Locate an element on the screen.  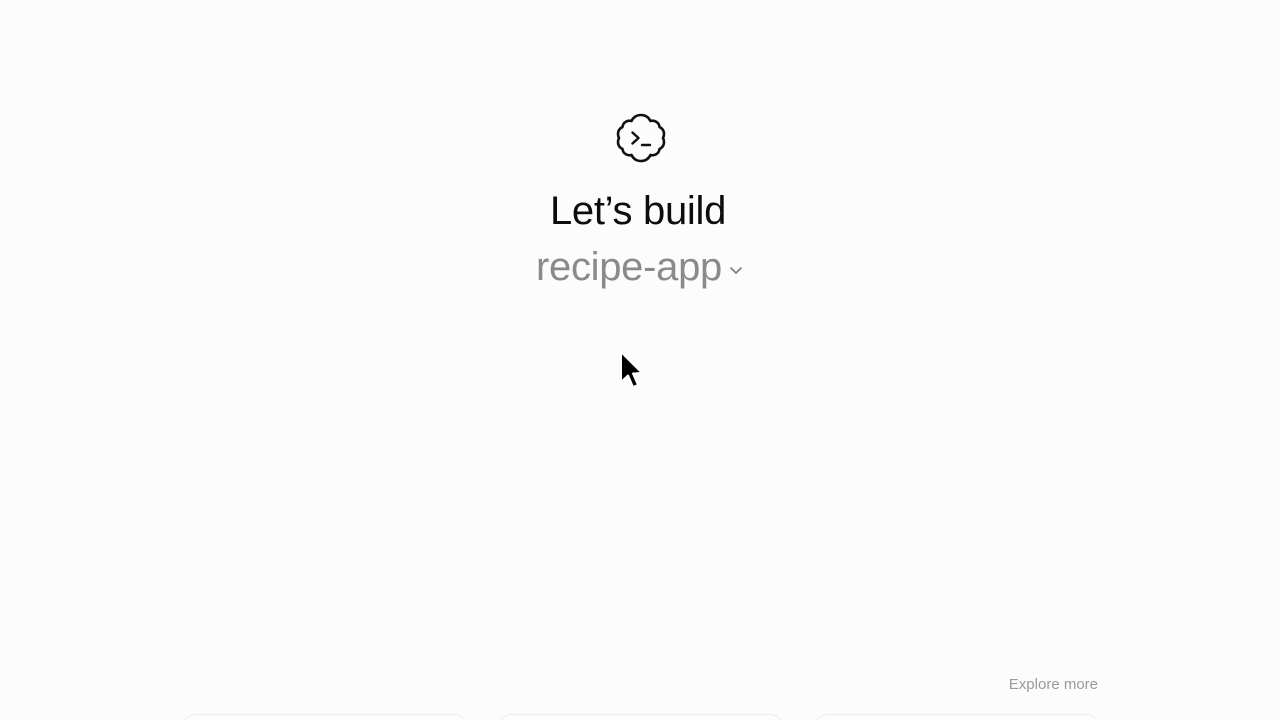
project-selector: recipe-app is located at coordinates (640, 267).